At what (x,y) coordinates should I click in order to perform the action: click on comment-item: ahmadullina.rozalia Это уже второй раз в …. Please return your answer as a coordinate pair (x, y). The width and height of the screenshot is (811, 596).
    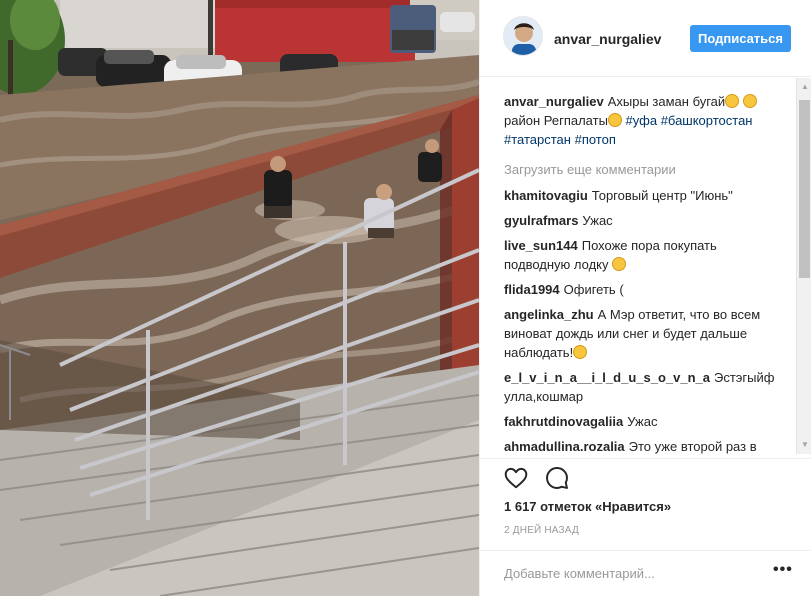
    Looking at the image, I should click on (639, 447).